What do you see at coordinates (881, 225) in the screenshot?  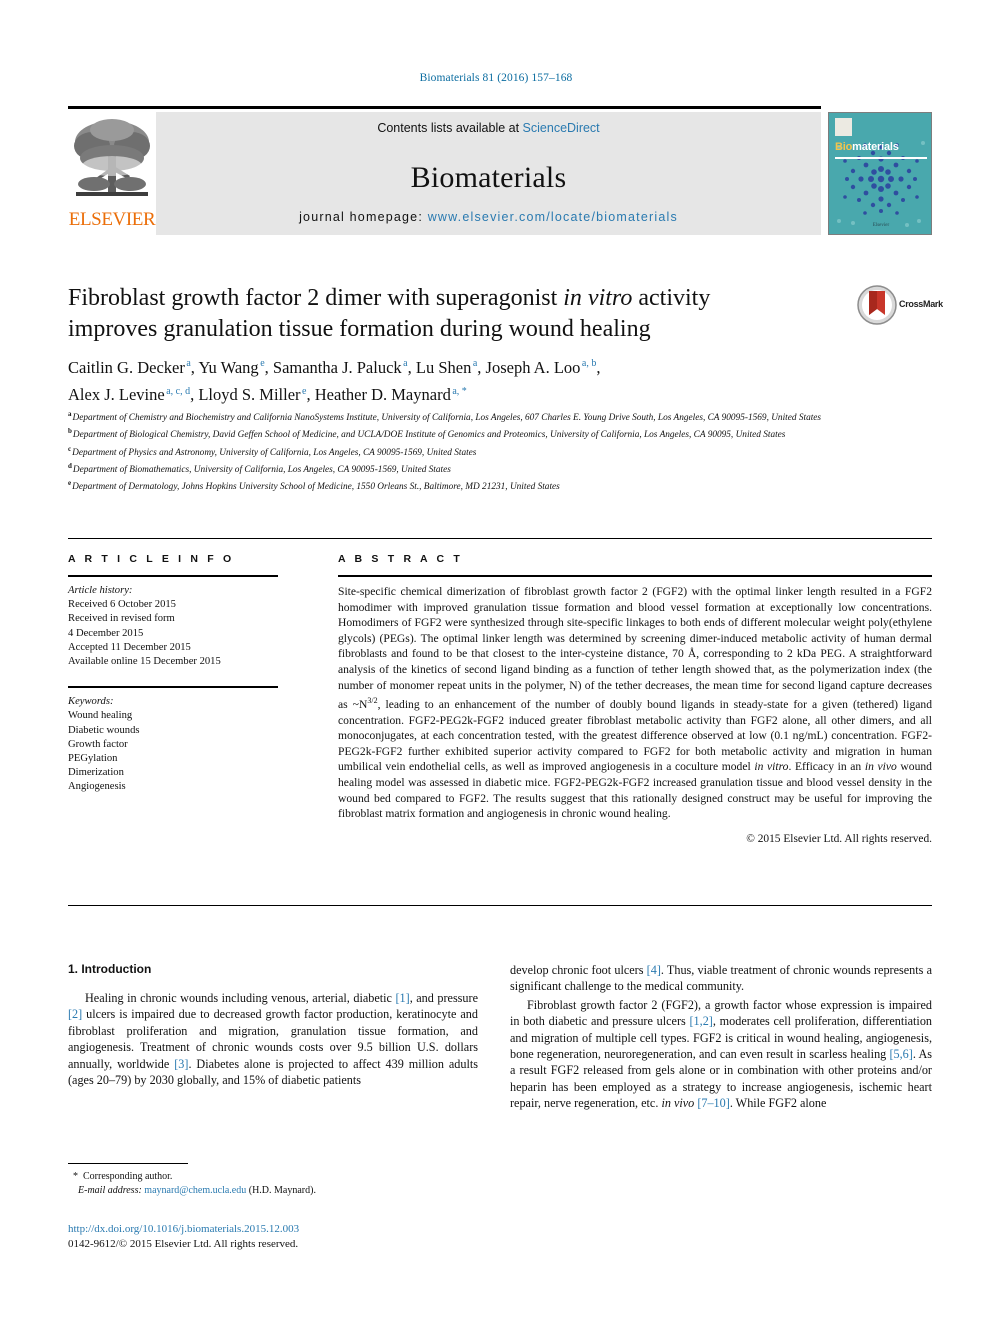 I see `cover-footer-text: Elsevier` at bounding box center [881, 225].